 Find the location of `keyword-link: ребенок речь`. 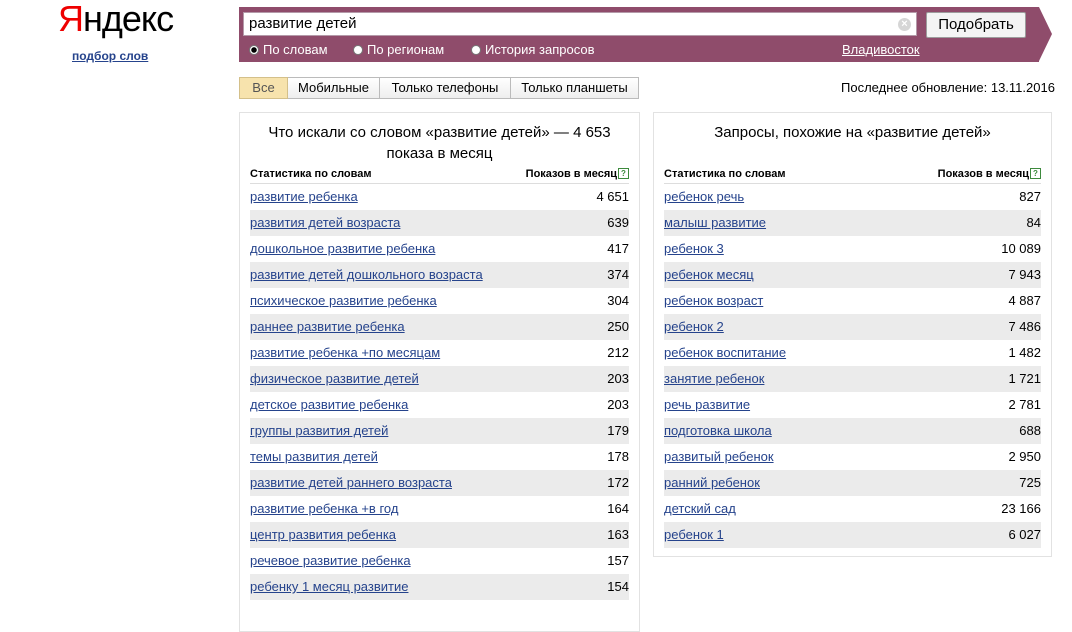

keyword-link: ребенок речь is located at coordinates (704, 197).